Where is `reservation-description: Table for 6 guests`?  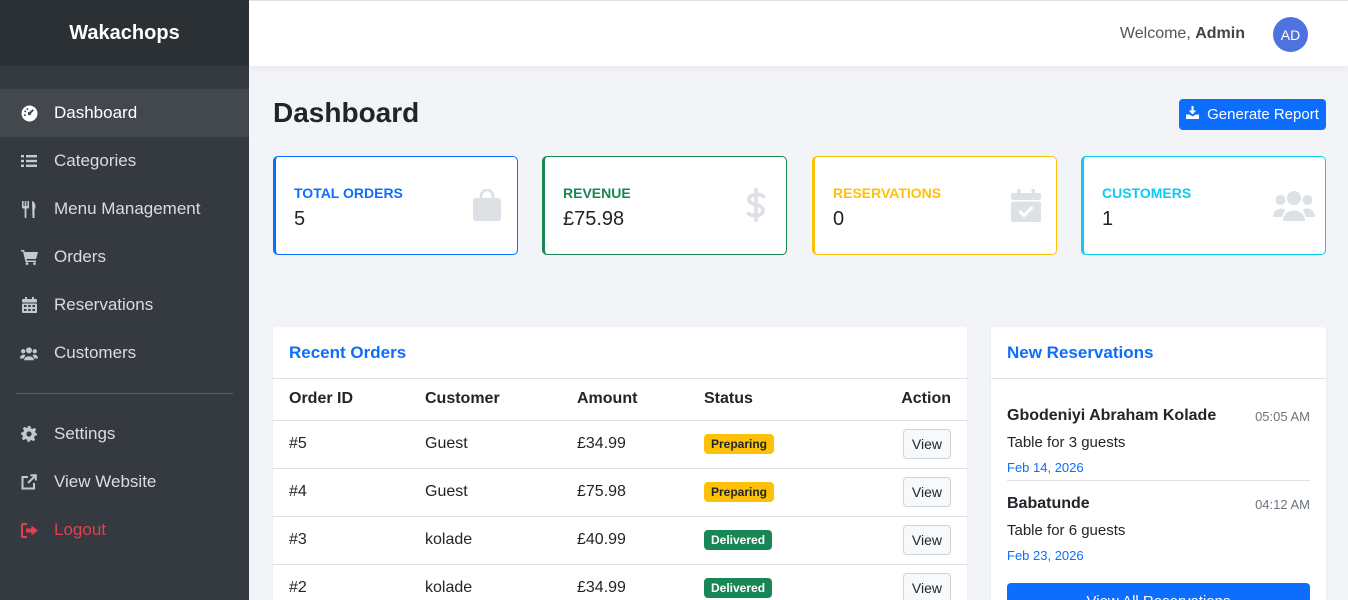
reservation-description: Table for 6 guests is located at coordinates (1066, 530).